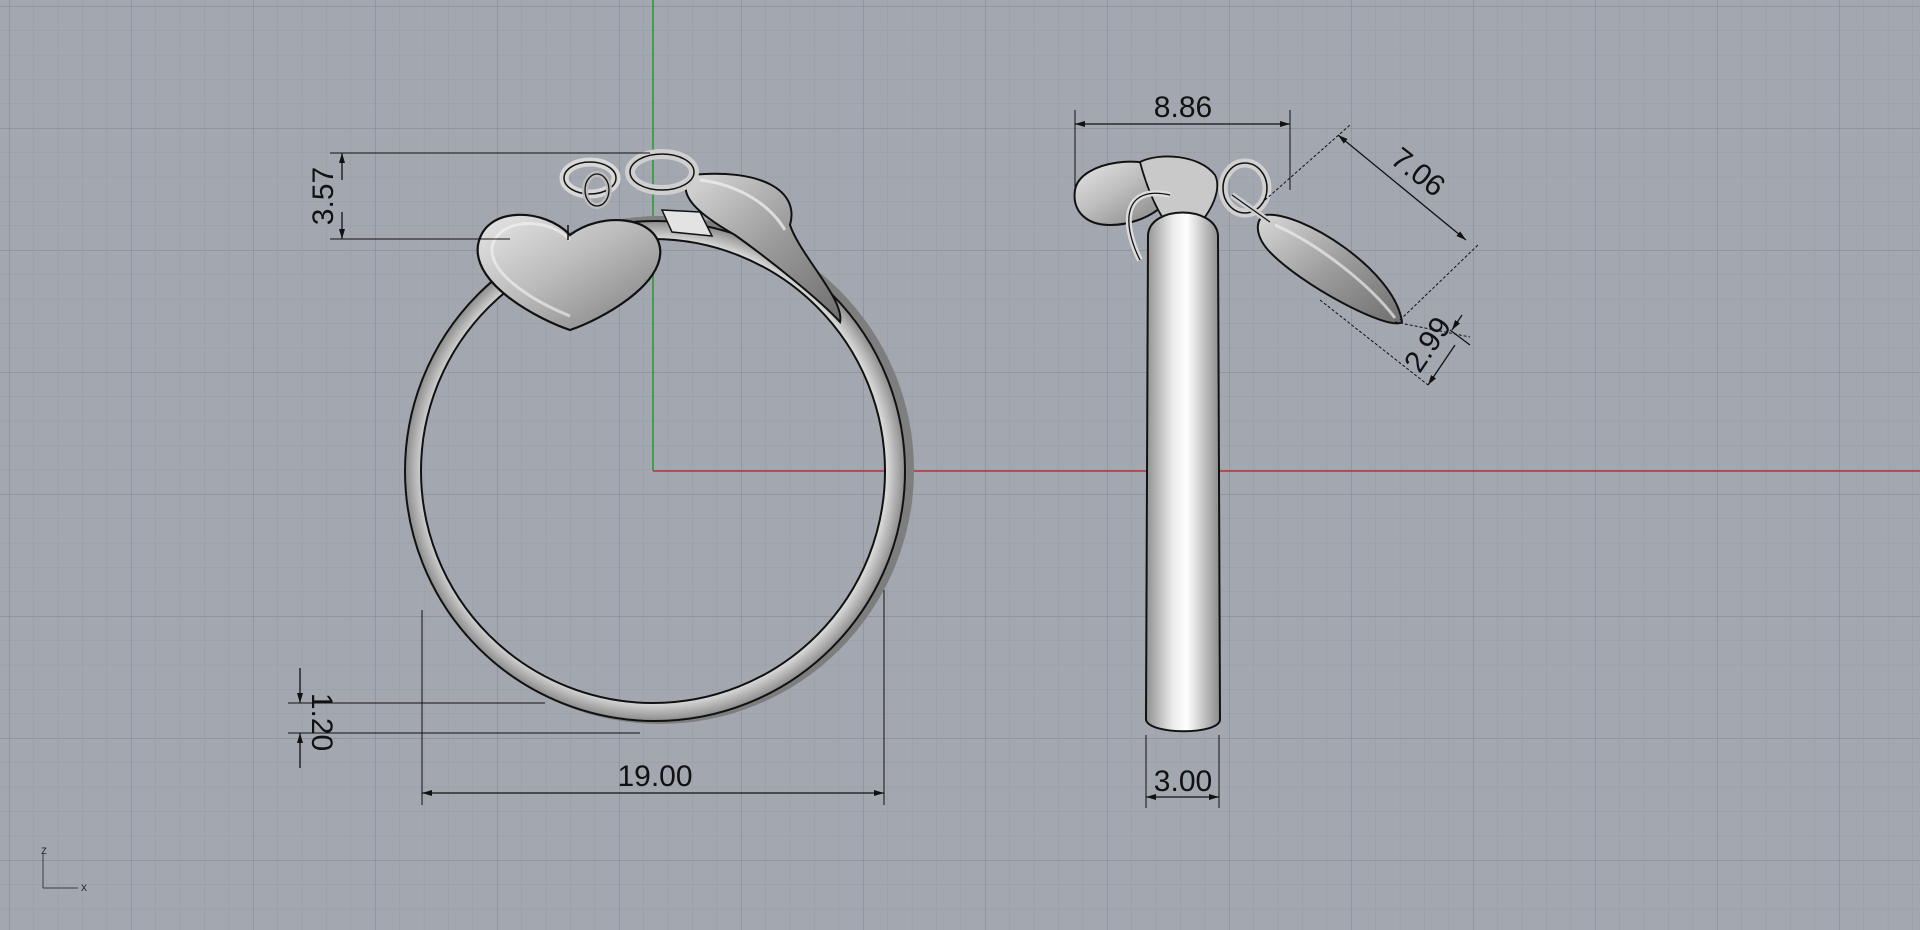  What do you see at coordinates (1183, 107) in the screenshot?
I see `dimension-text-8-86: 8.86` at bounding box center [1183, 107].